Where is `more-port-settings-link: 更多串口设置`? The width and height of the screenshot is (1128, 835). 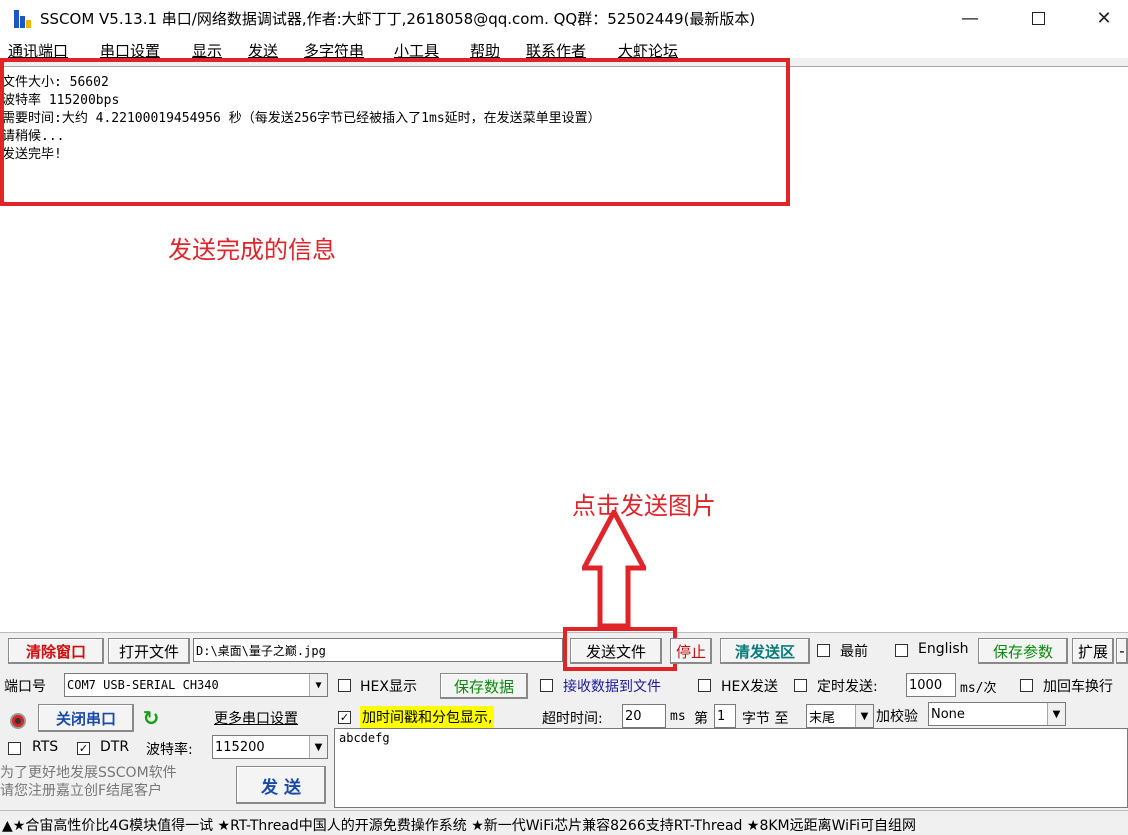
more-port-settings-link: 更多串口设置 is located at coordinates (256, 718).